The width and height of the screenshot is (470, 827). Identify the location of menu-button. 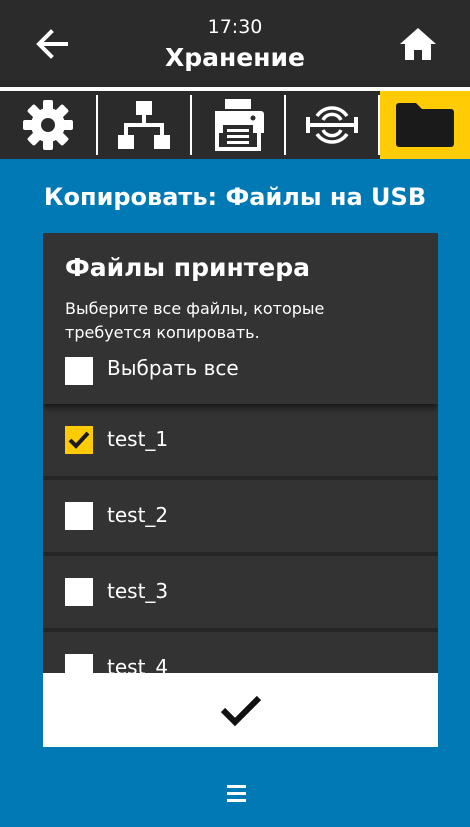
(236, 794).